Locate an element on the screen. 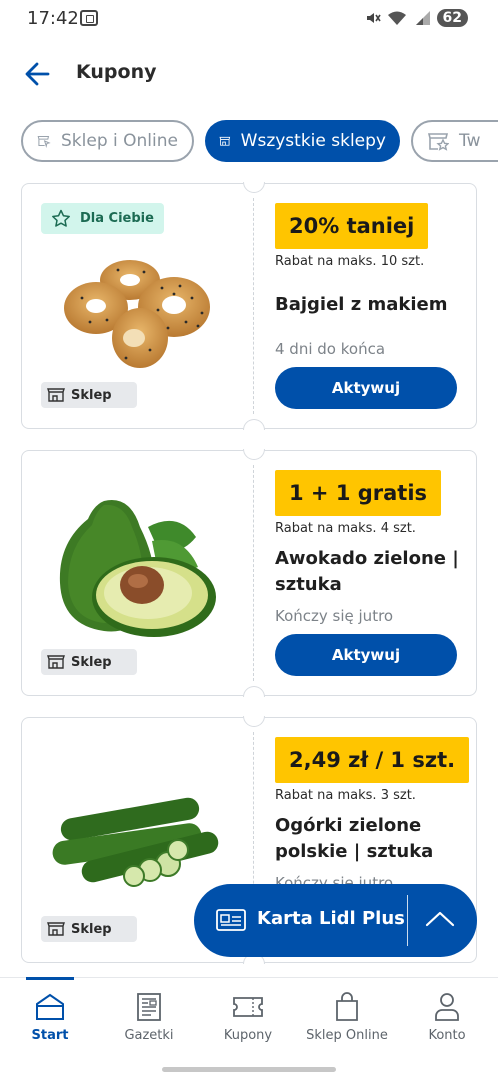 The image size is (498, 1080). home-icon is located at coordinates (50, 1006).